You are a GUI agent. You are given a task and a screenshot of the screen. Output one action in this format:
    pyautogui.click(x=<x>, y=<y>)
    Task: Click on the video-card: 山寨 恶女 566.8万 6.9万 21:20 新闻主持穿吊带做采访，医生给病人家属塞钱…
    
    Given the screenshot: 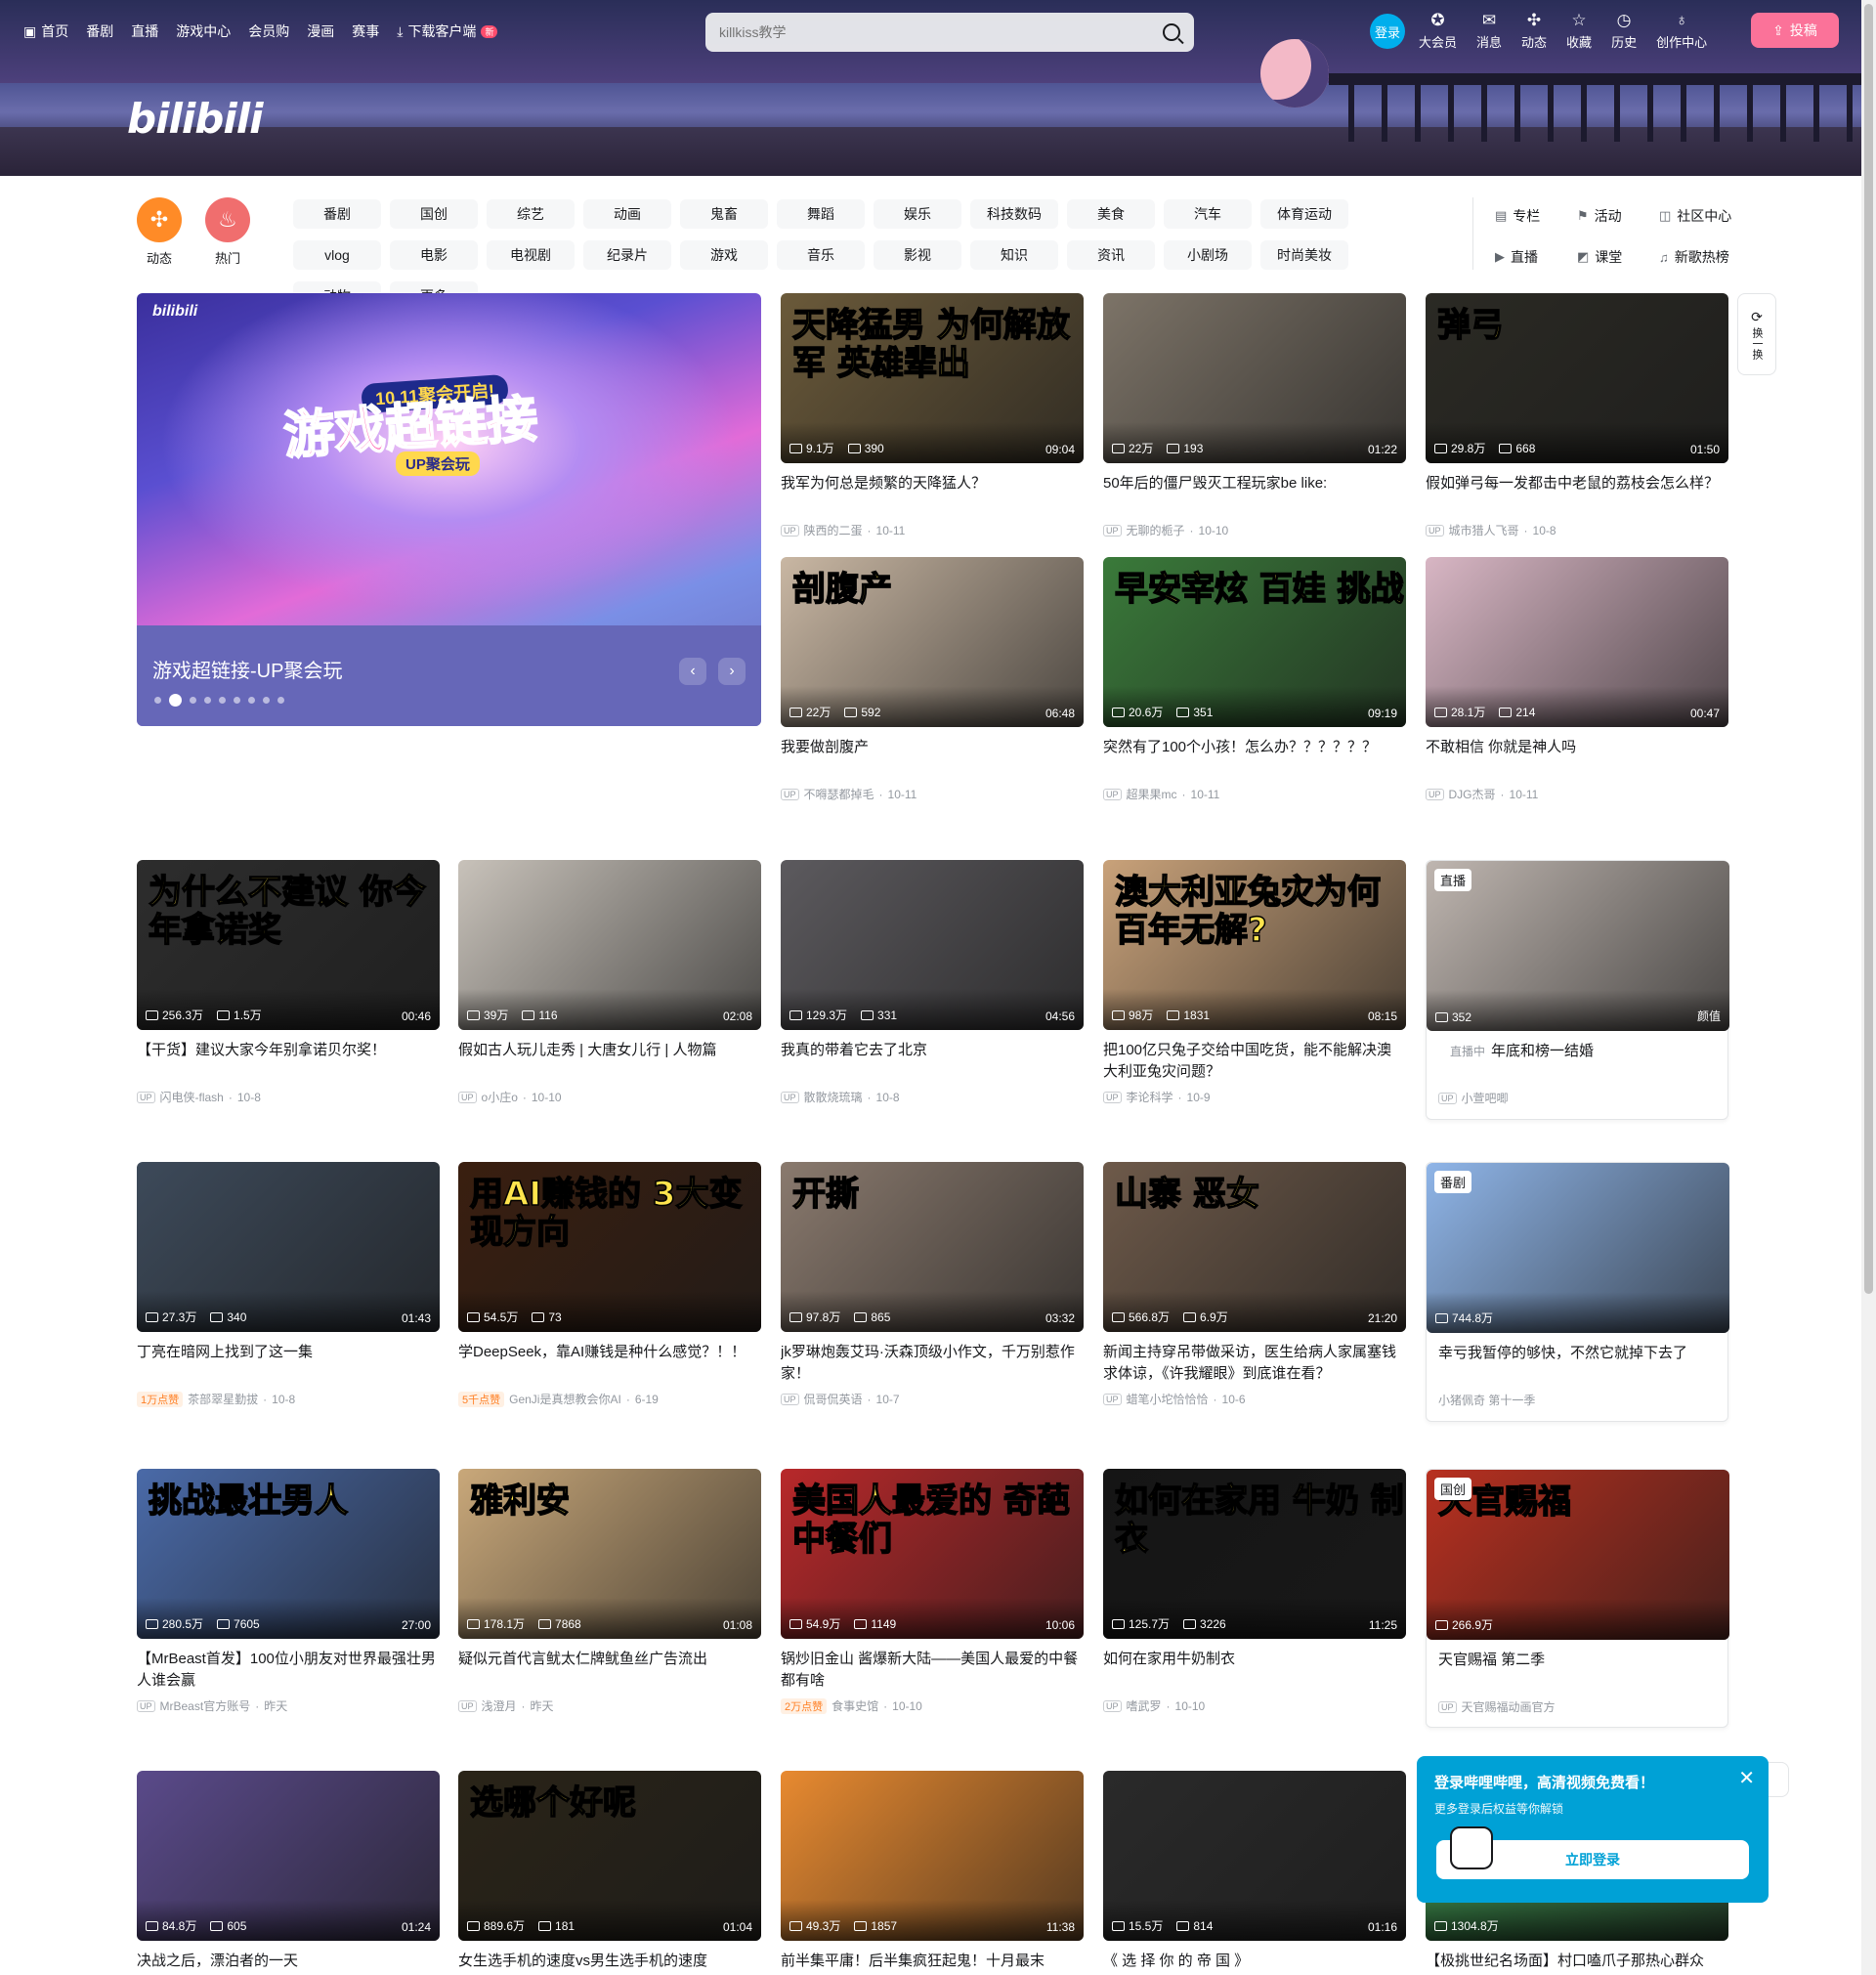 What is the action you would take?
    pyautogui.click(x=1254, y=1284)
    